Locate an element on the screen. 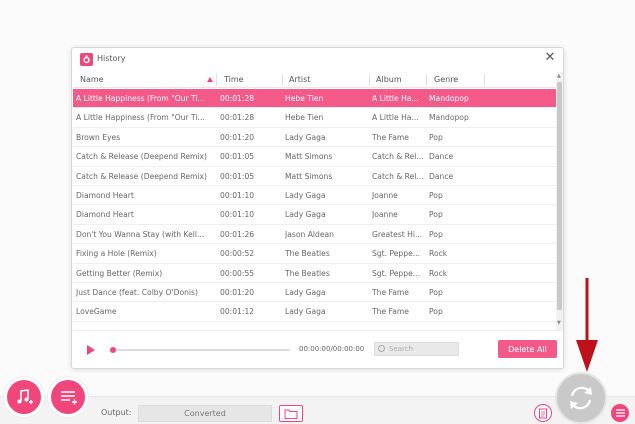  open-folder-button is located at coordinates (291, 413).